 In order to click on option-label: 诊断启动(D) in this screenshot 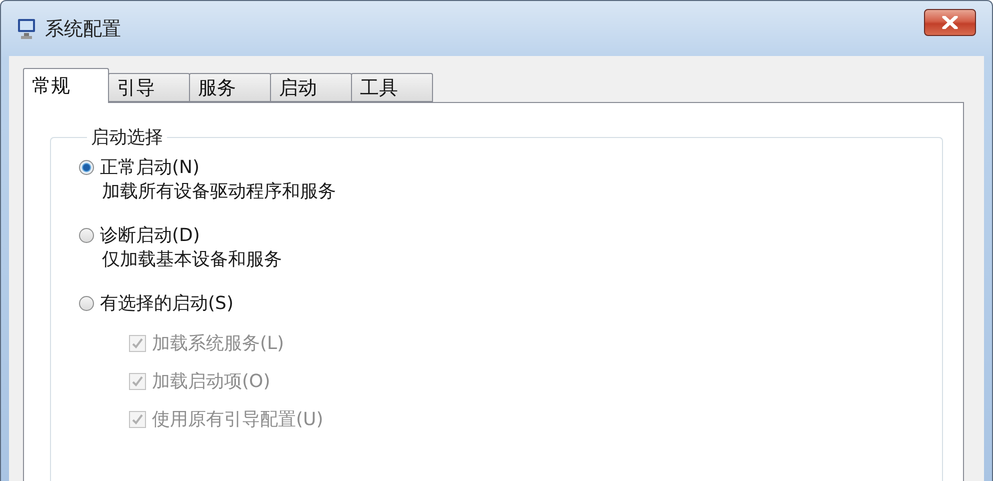, I will do `click(150, 235)`.